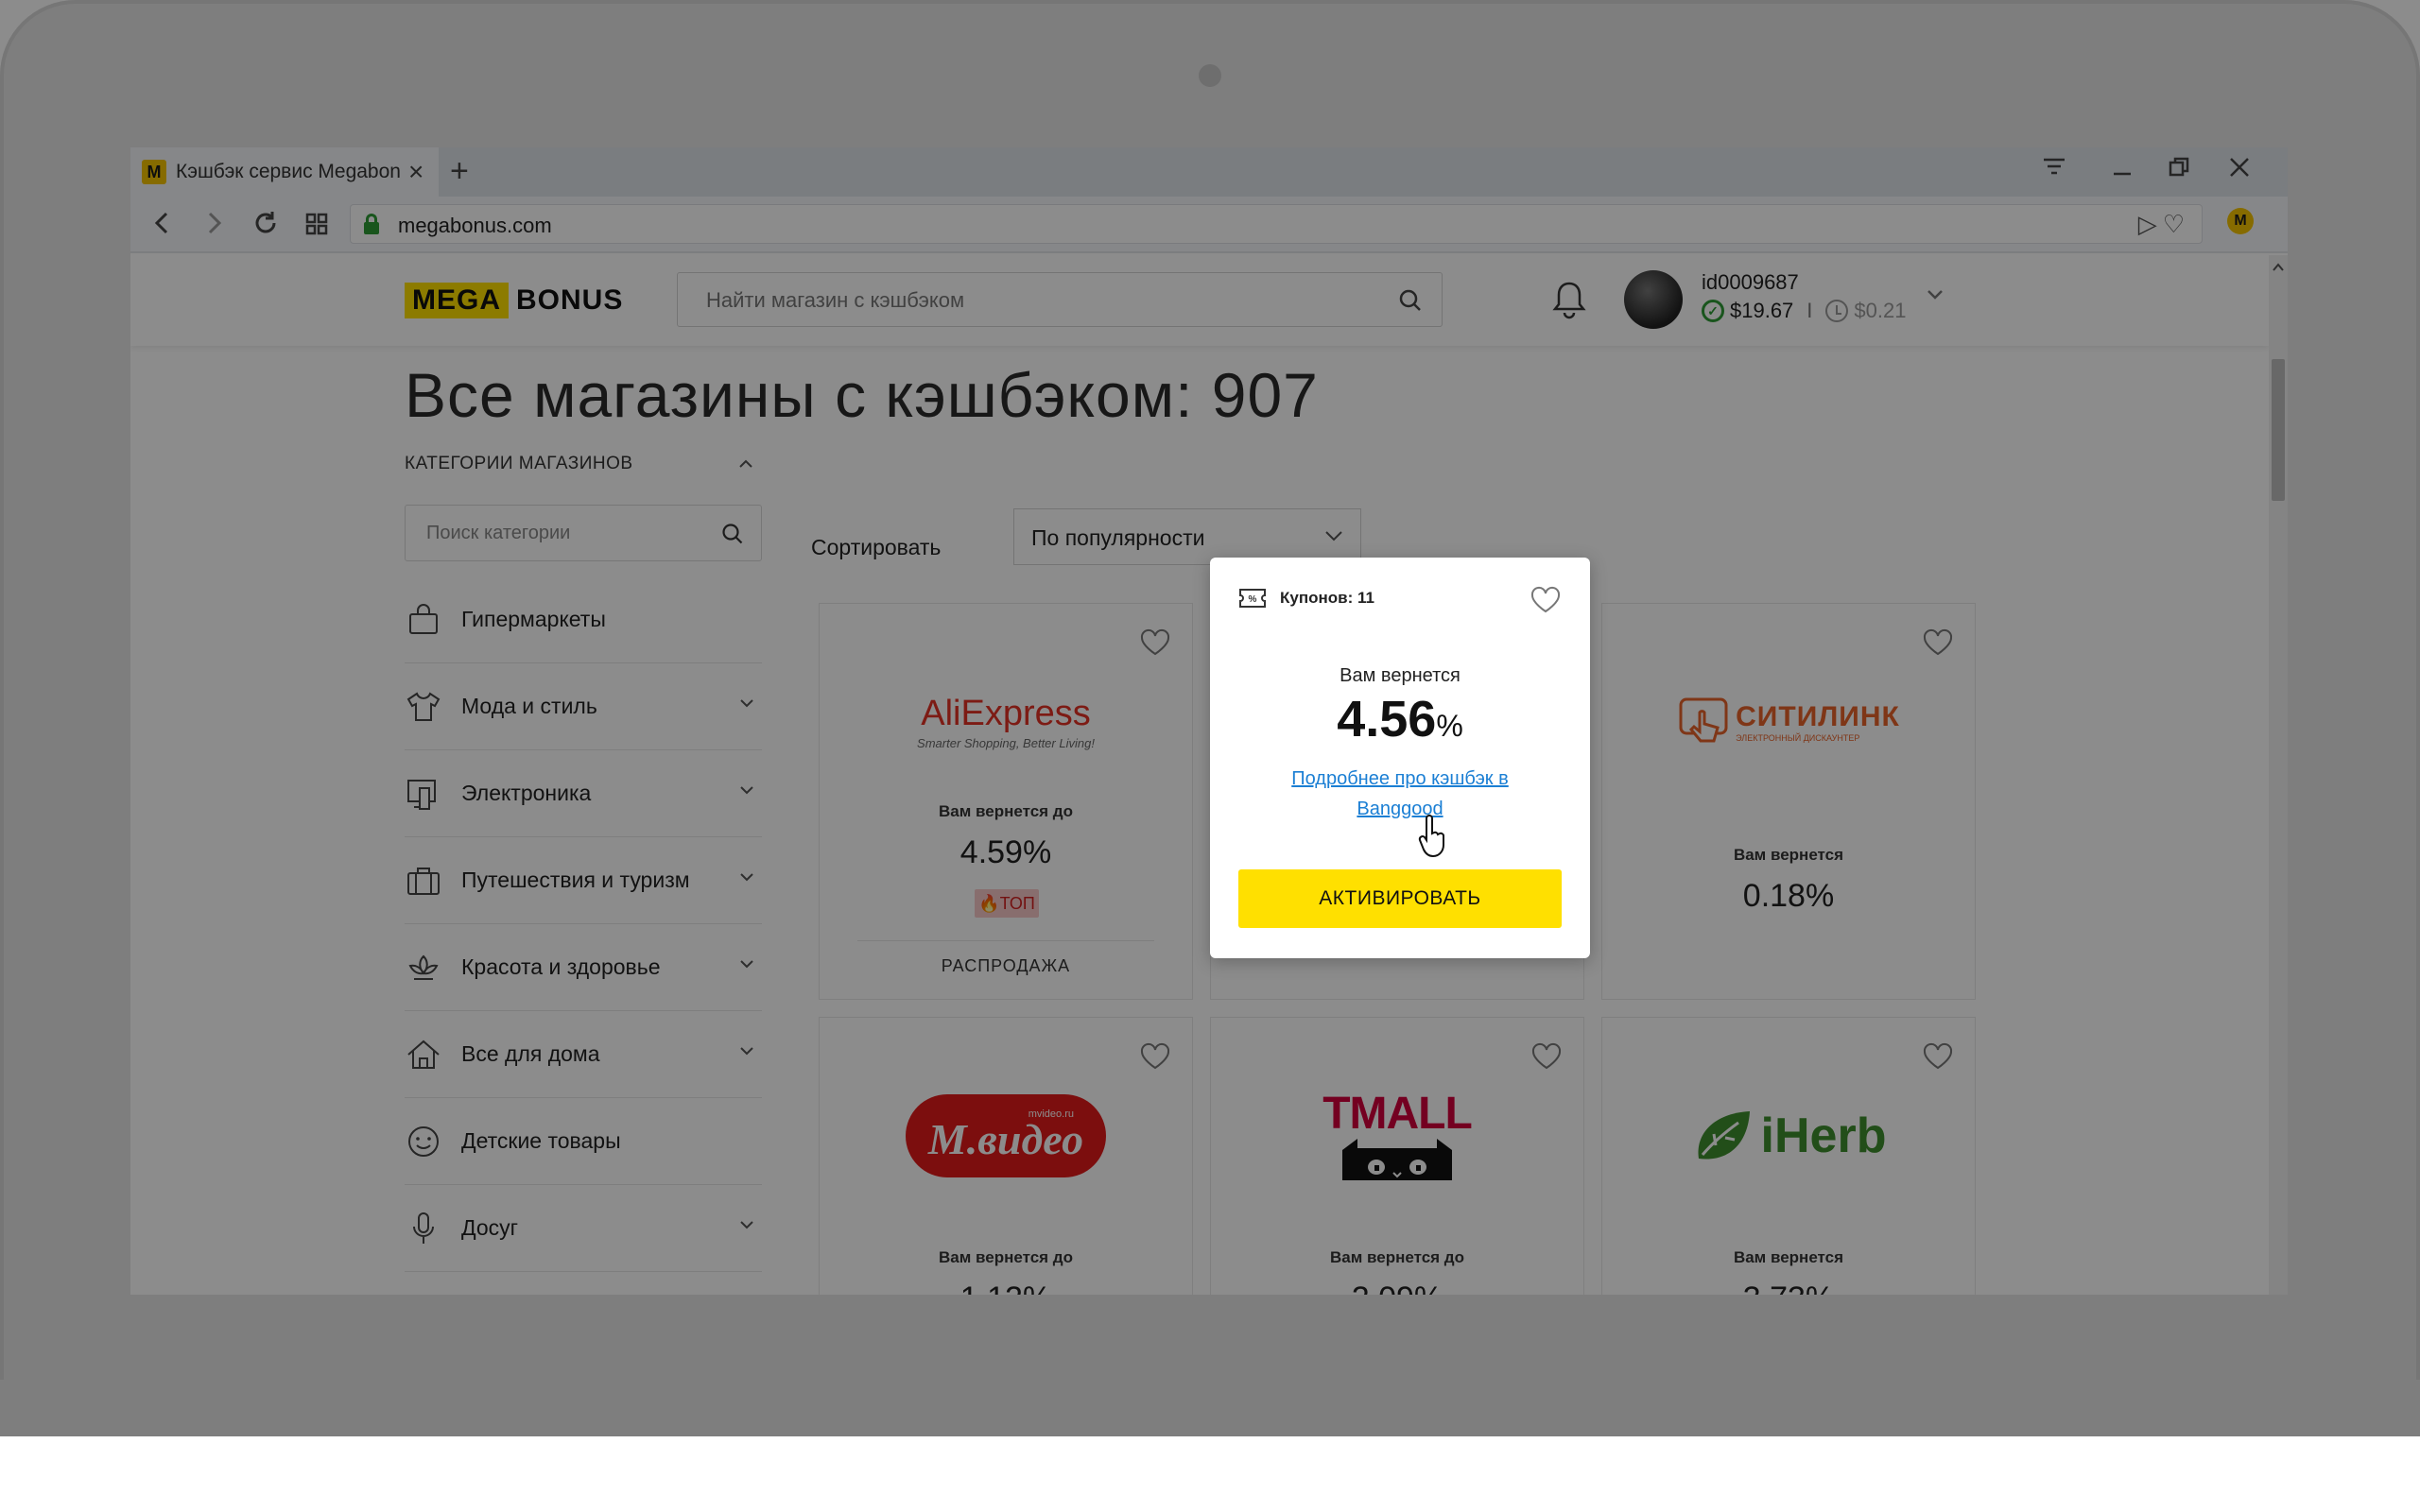 This screenshot has width=2420, height=1512. I want to click on home-icon, so click(423, 1054).